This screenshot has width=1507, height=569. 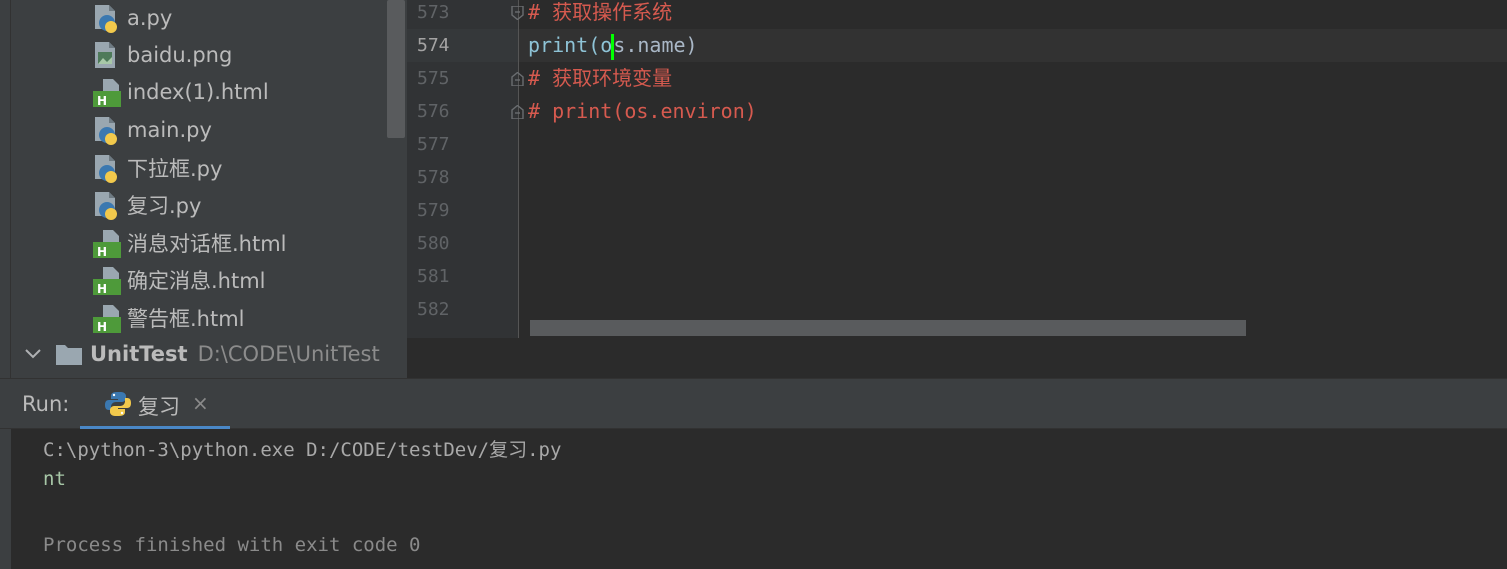 What do you see at coordinates (288, 354) in the screenshot?
I see `folder-path: D:\CODE\UnitTest` at bounding box center [288, 354].